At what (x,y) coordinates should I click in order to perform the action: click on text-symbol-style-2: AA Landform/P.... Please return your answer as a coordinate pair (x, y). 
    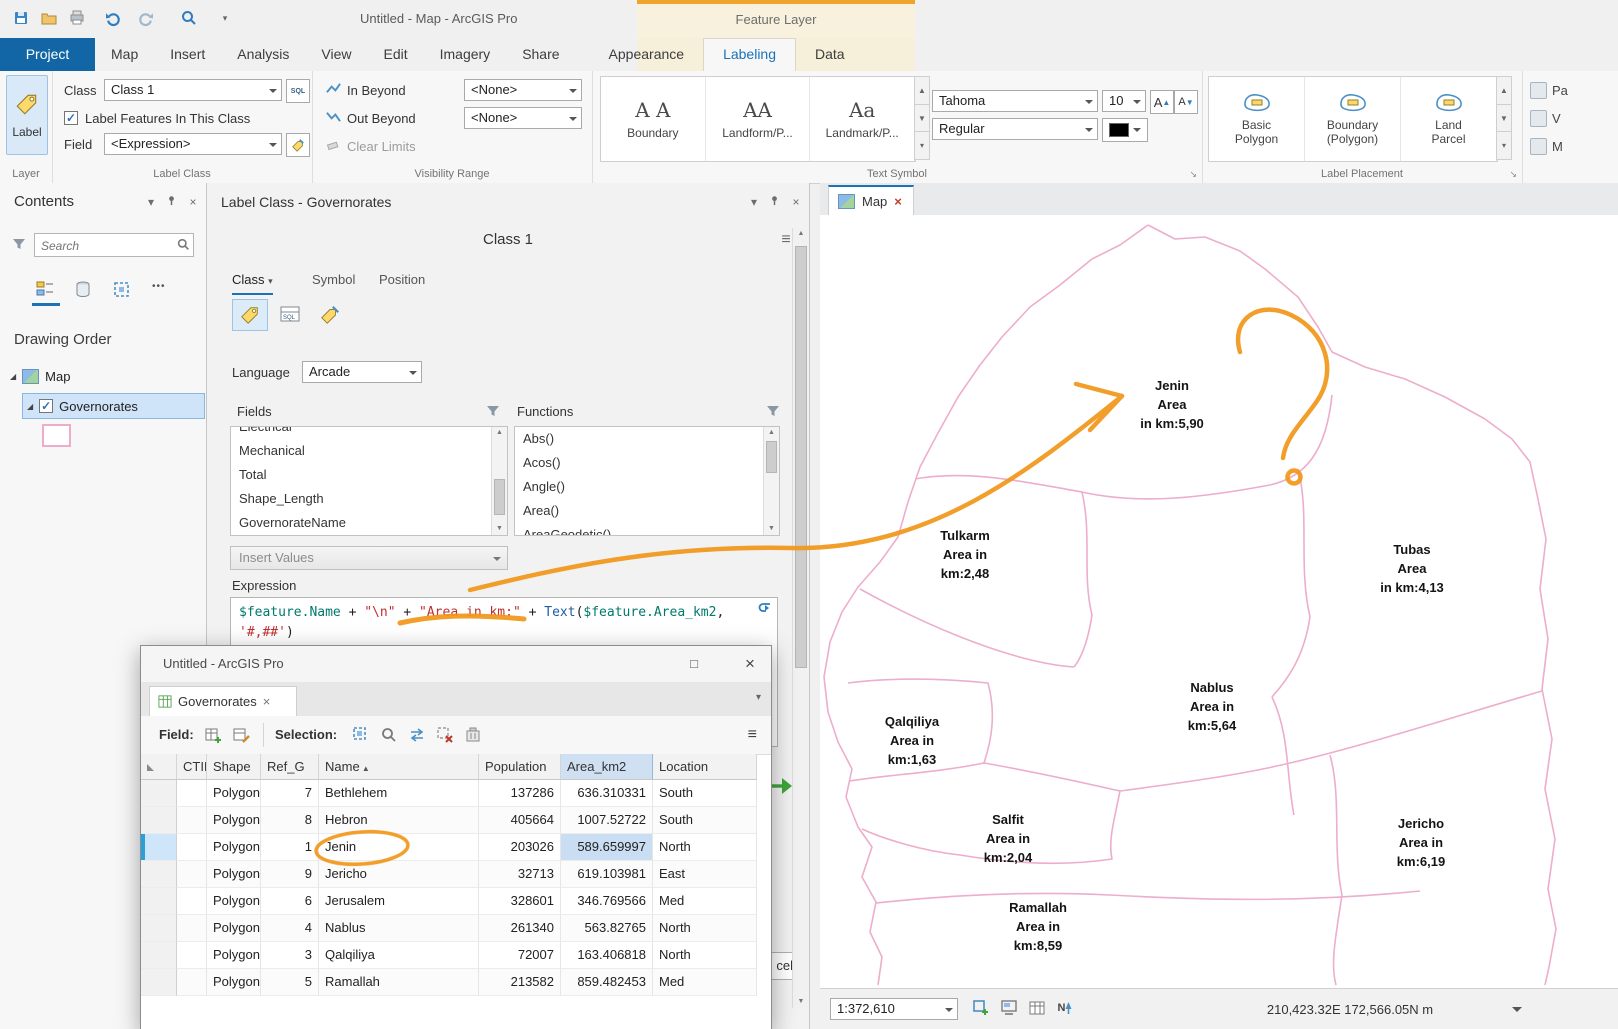
    Looking at the image, I should click on (758, 119).